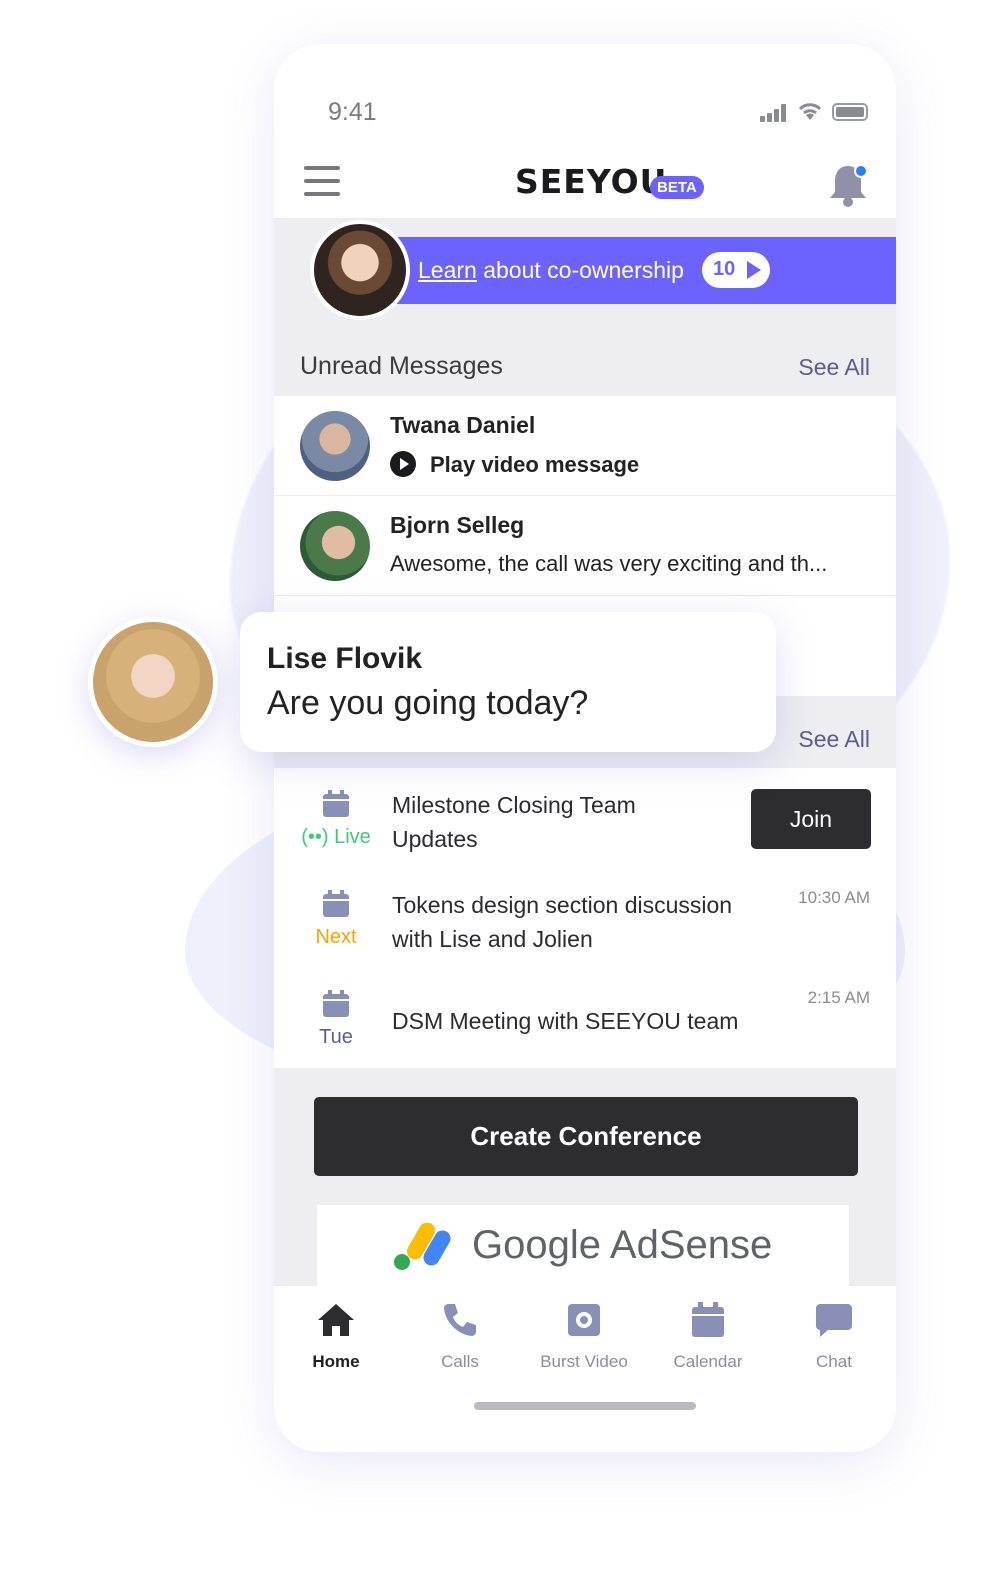 The height and width of the screenshot is (1594, 992). Describe the element at coordinates (861, 171) in the screenshot. I see `notification-dot` at that location.